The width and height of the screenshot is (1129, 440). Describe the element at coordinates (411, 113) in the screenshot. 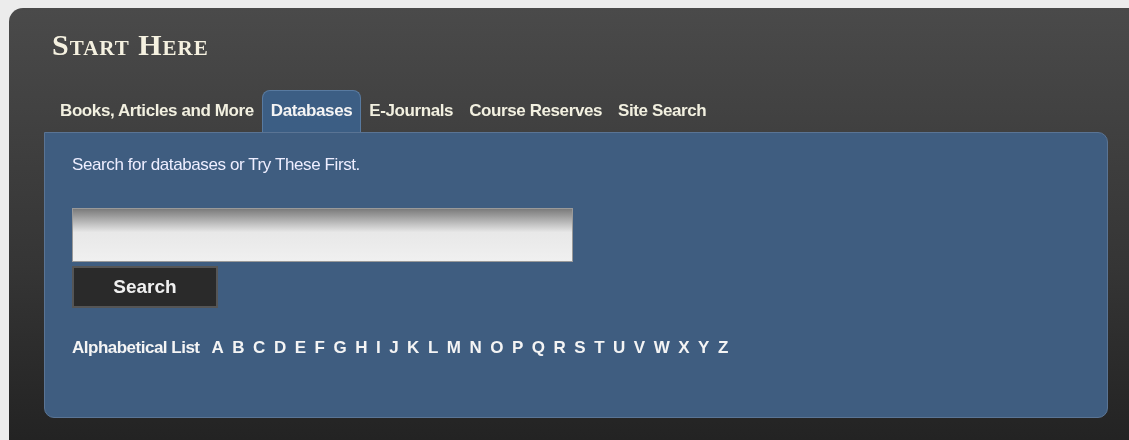

I see `tab: E-Journals` at that location.